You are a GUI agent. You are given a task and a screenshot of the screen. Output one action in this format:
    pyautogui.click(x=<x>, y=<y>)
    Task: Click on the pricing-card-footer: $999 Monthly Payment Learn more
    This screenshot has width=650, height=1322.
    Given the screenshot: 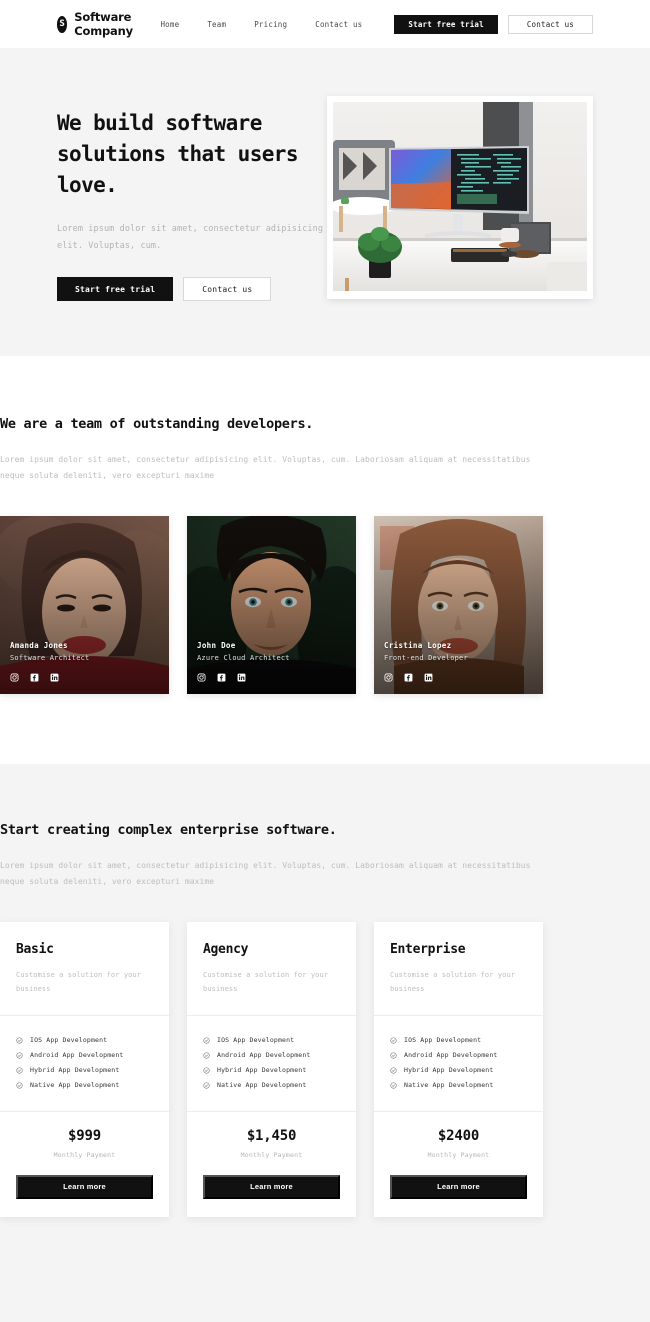 What is the action you would take?
    pyautogui.click(x=84, y=1164)
    